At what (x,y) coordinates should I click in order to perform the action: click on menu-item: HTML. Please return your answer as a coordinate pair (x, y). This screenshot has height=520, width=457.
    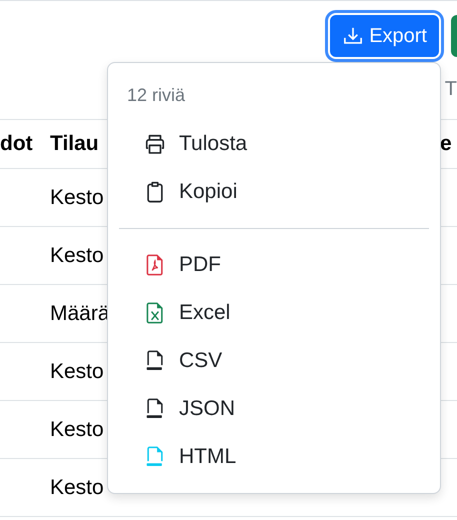
    Looking at the image, I should click on (274, 457).